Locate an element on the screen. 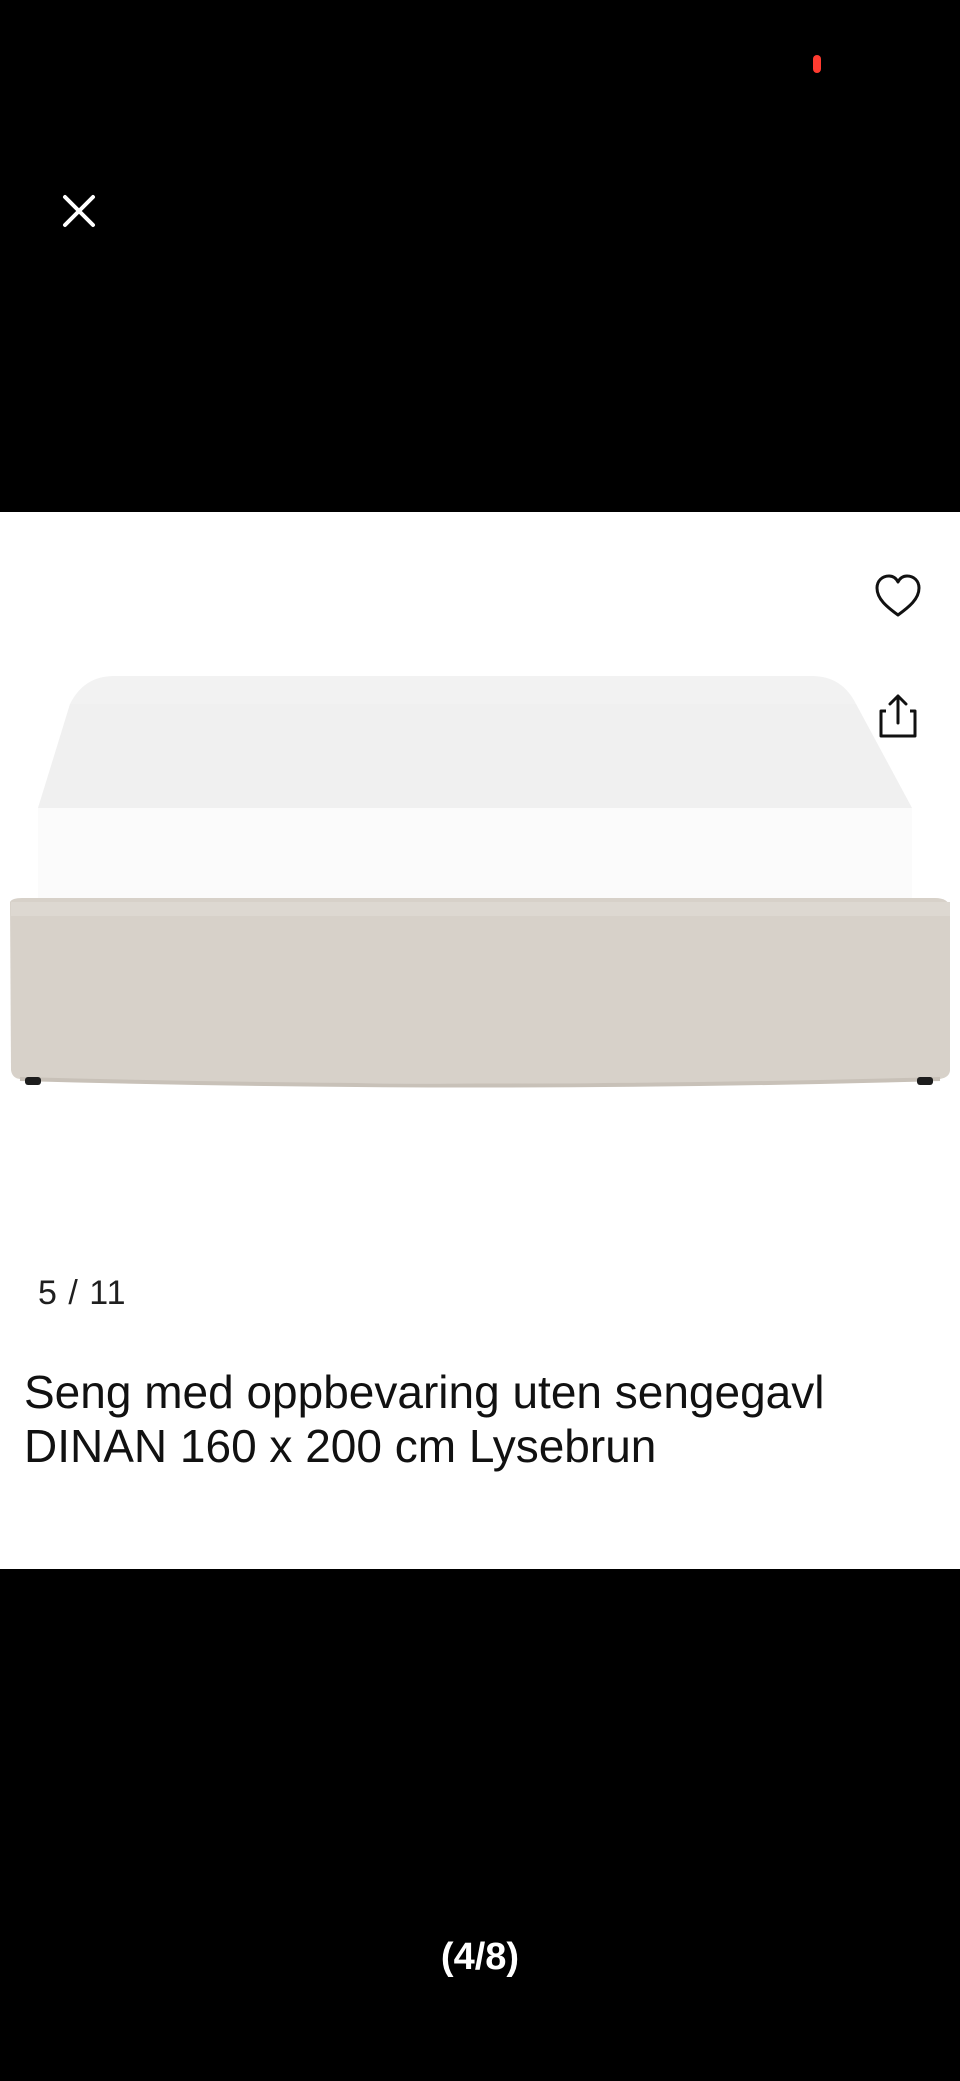  page-counter: (4/8) is located at coordinates (480, 1957).